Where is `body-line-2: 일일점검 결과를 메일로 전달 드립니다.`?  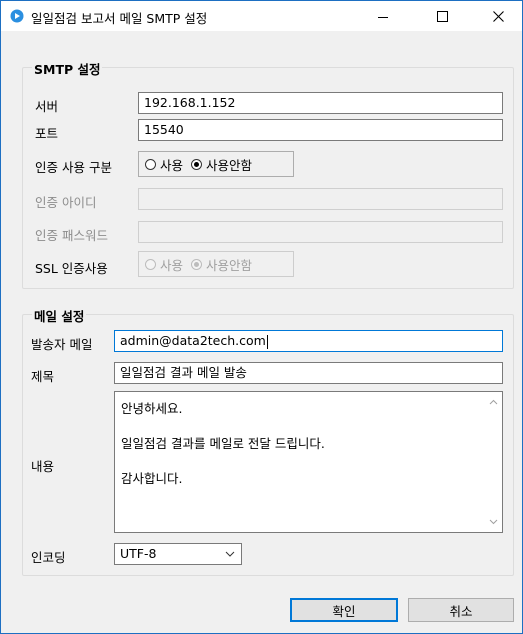
body-line-2: 일일점검 결과를 메일로 전달 드립니다. is located at coordinates (223, 443).